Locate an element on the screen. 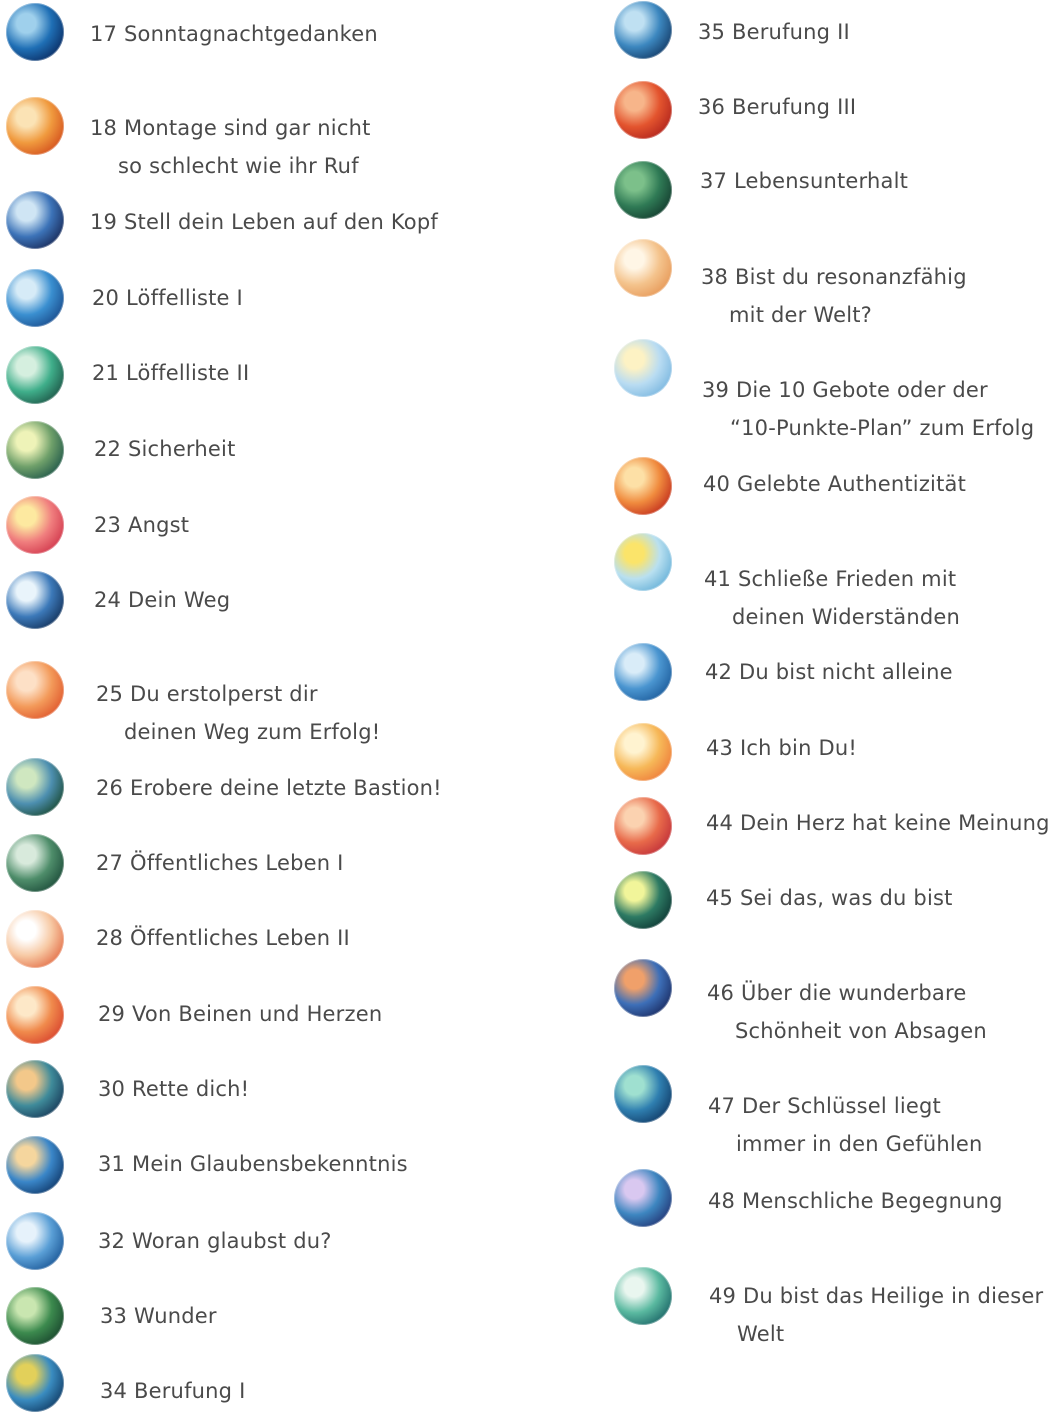 Image resolution: width=1051 pixels, height=1412 pixels. toc-entry-title: 43 Ich bin Du! is located at coordinates (781, 748).